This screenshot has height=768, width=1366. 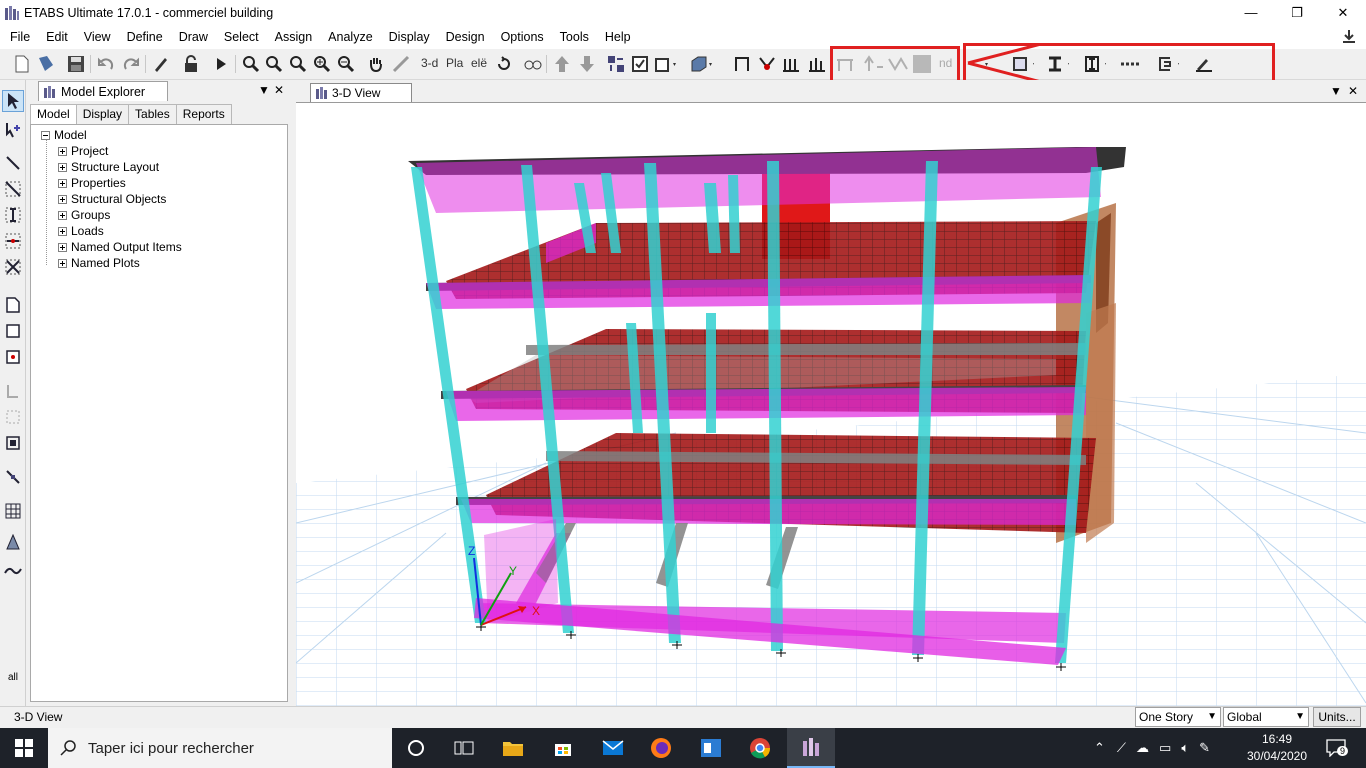 I want to click on start-button, so click(x=24, y=748).